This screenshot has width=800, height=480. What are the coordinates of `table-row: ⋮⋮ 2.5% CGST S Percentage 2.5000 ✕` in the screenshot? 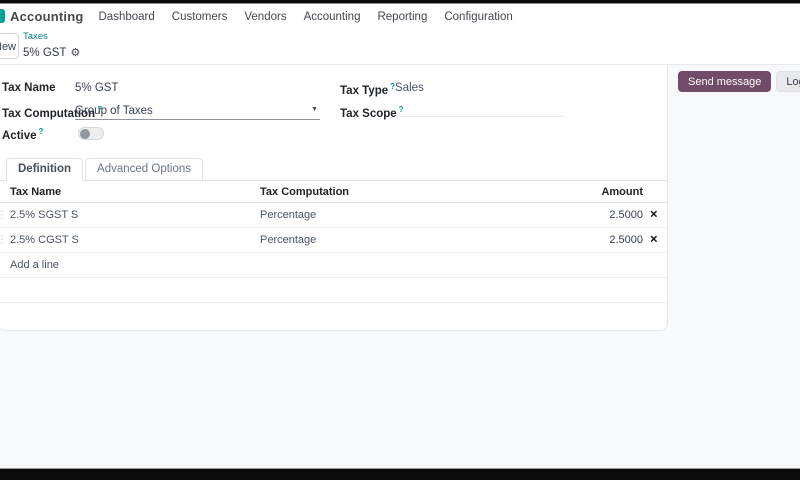 It's located at (334, 240).